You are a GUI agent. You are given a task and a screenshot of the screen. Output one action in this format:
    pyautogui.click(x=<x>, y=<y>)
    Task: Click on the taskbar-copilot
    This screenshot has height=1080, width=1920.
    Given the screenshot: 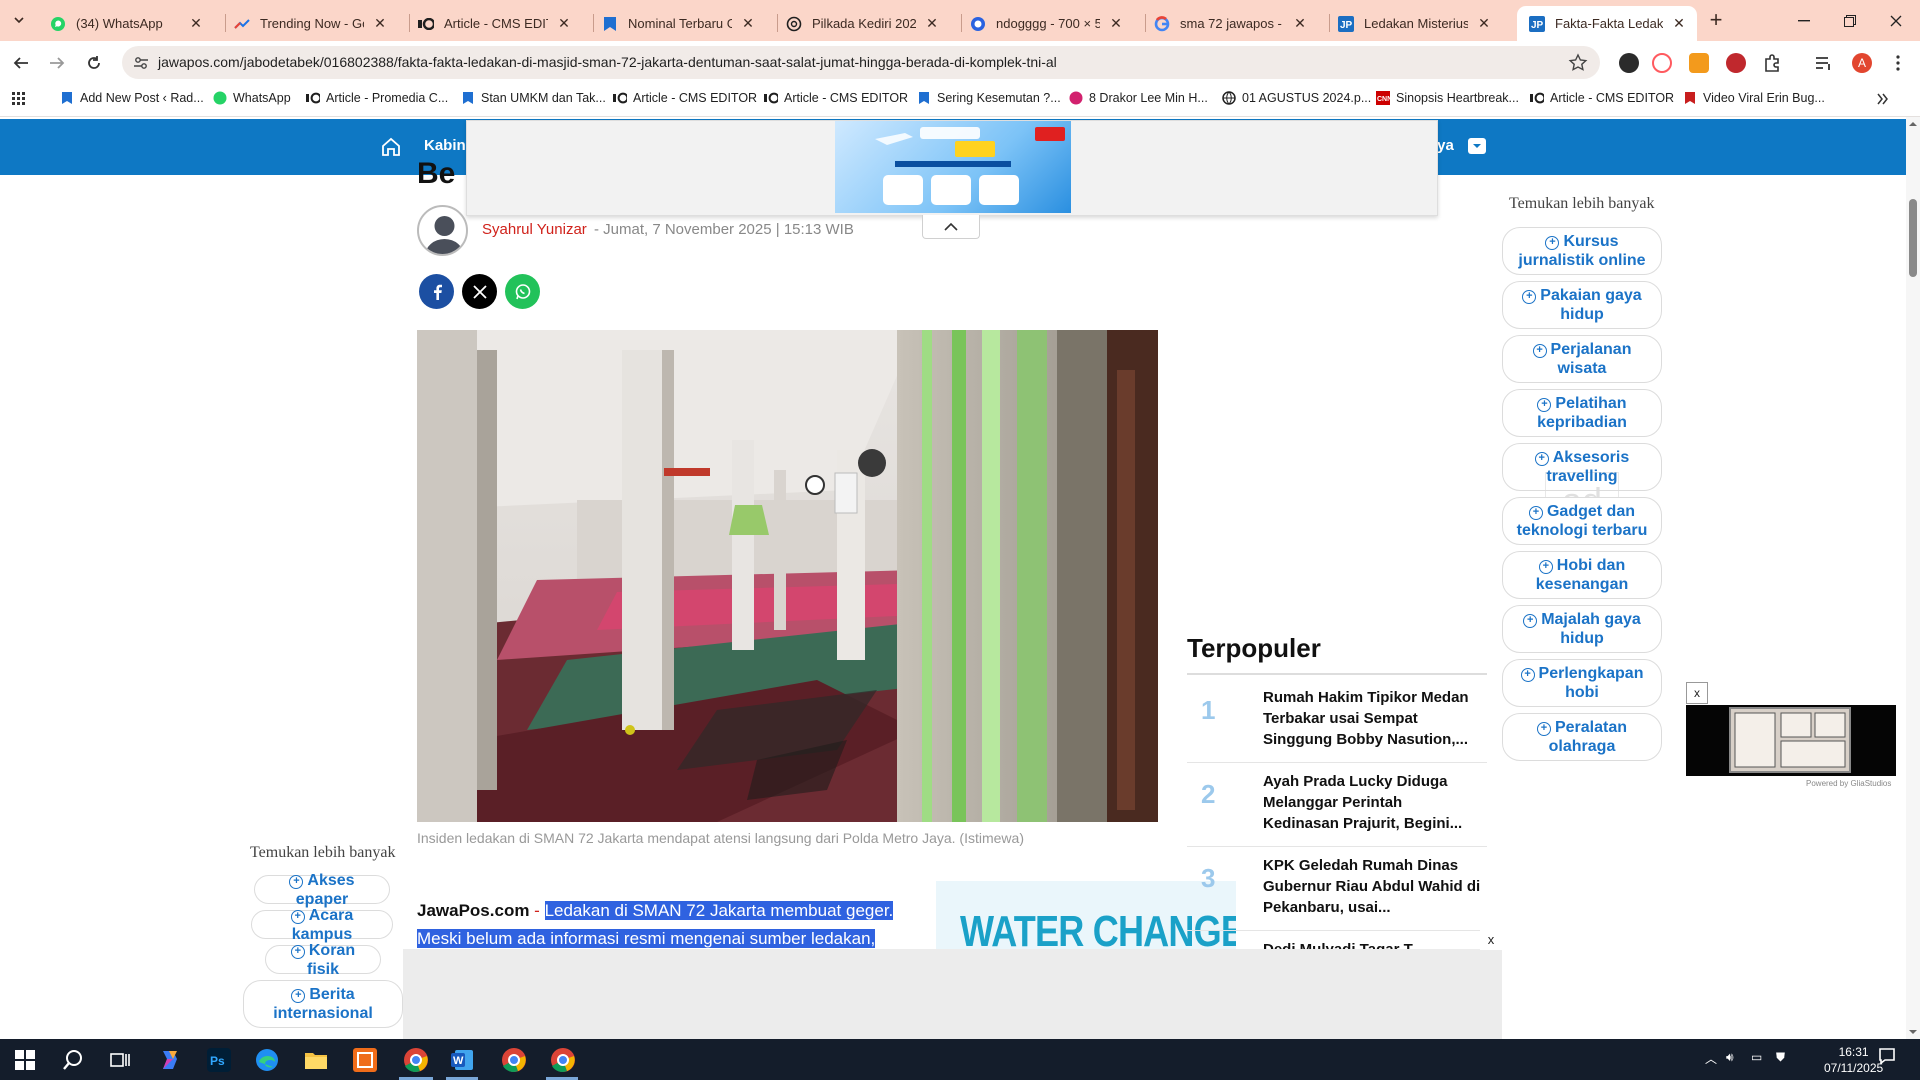 What is the action you would take?
    pyautogui.click(x=170, y=1060)
    